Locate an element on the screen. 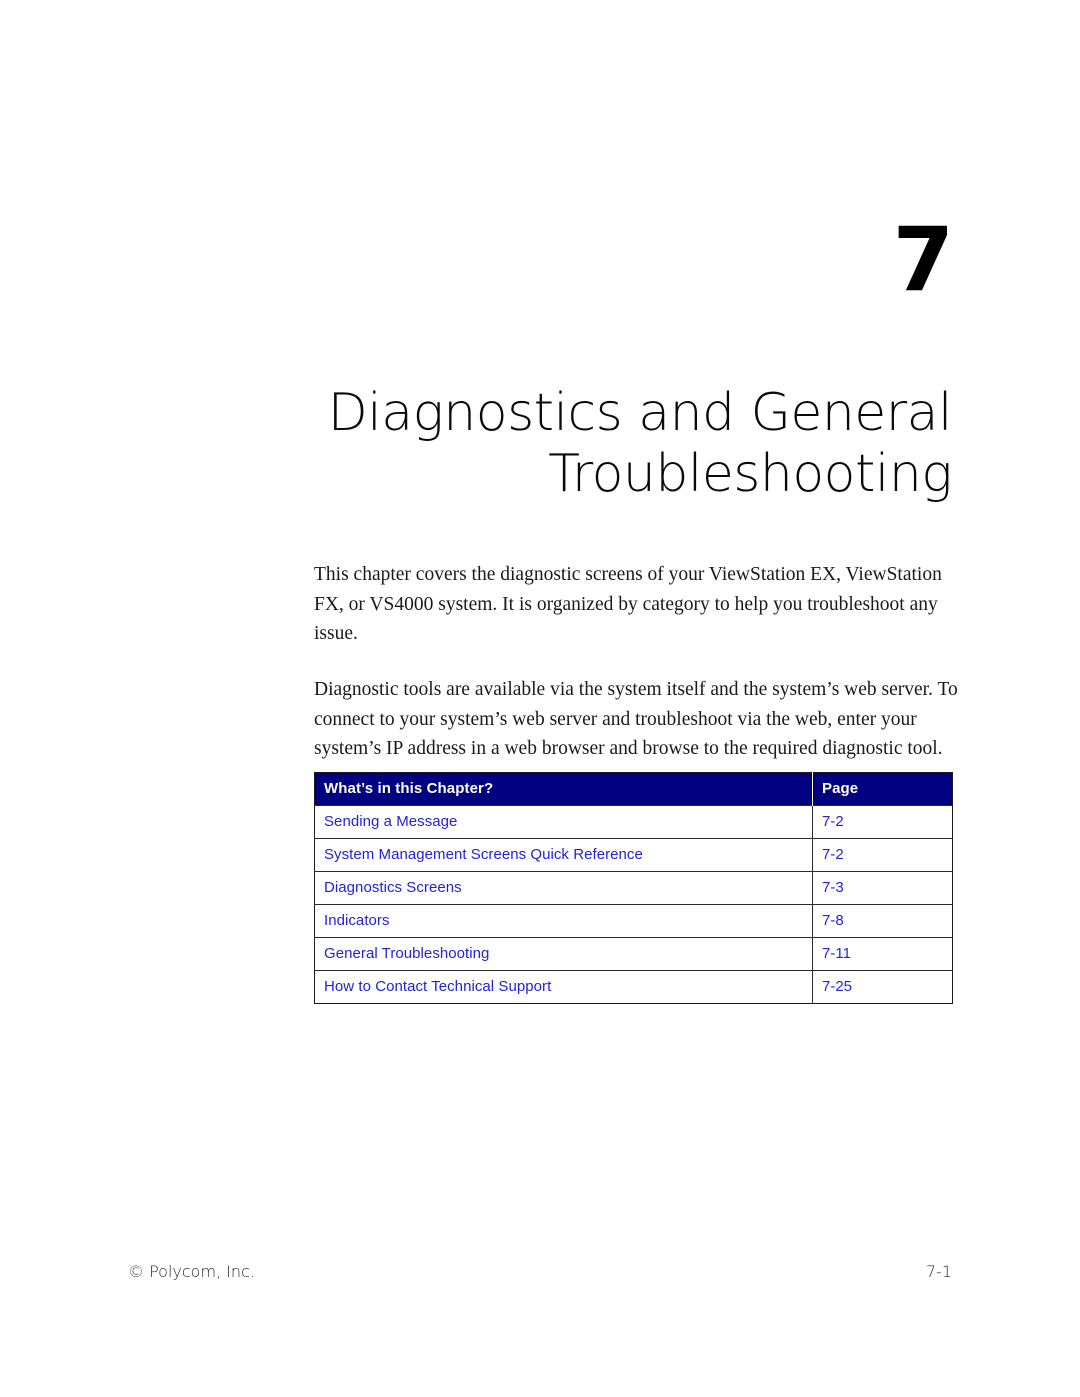 The height and width of the screenshot is (1397, 1080). table-row: Sending a Message 7-2 is located at coordinates (633, 822).